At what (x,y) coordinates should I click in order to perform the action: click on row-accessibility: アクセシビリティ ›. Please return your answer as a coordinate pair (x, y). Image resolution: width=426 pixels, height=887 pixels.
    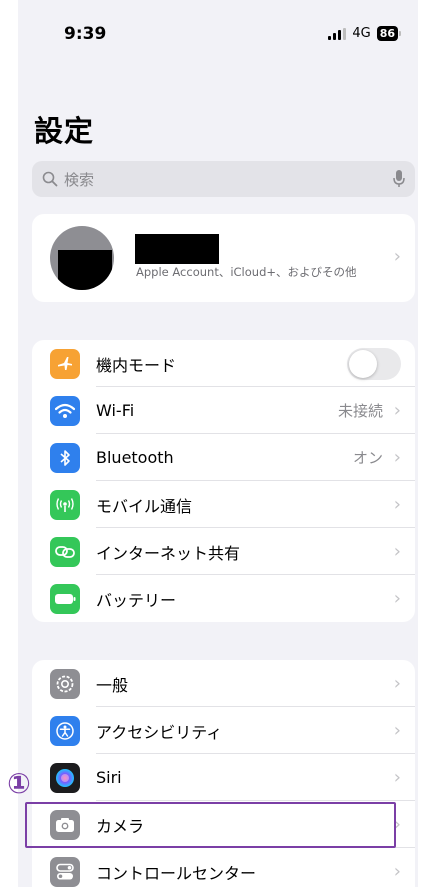
    Looking at the image, I should click on (223, 730).